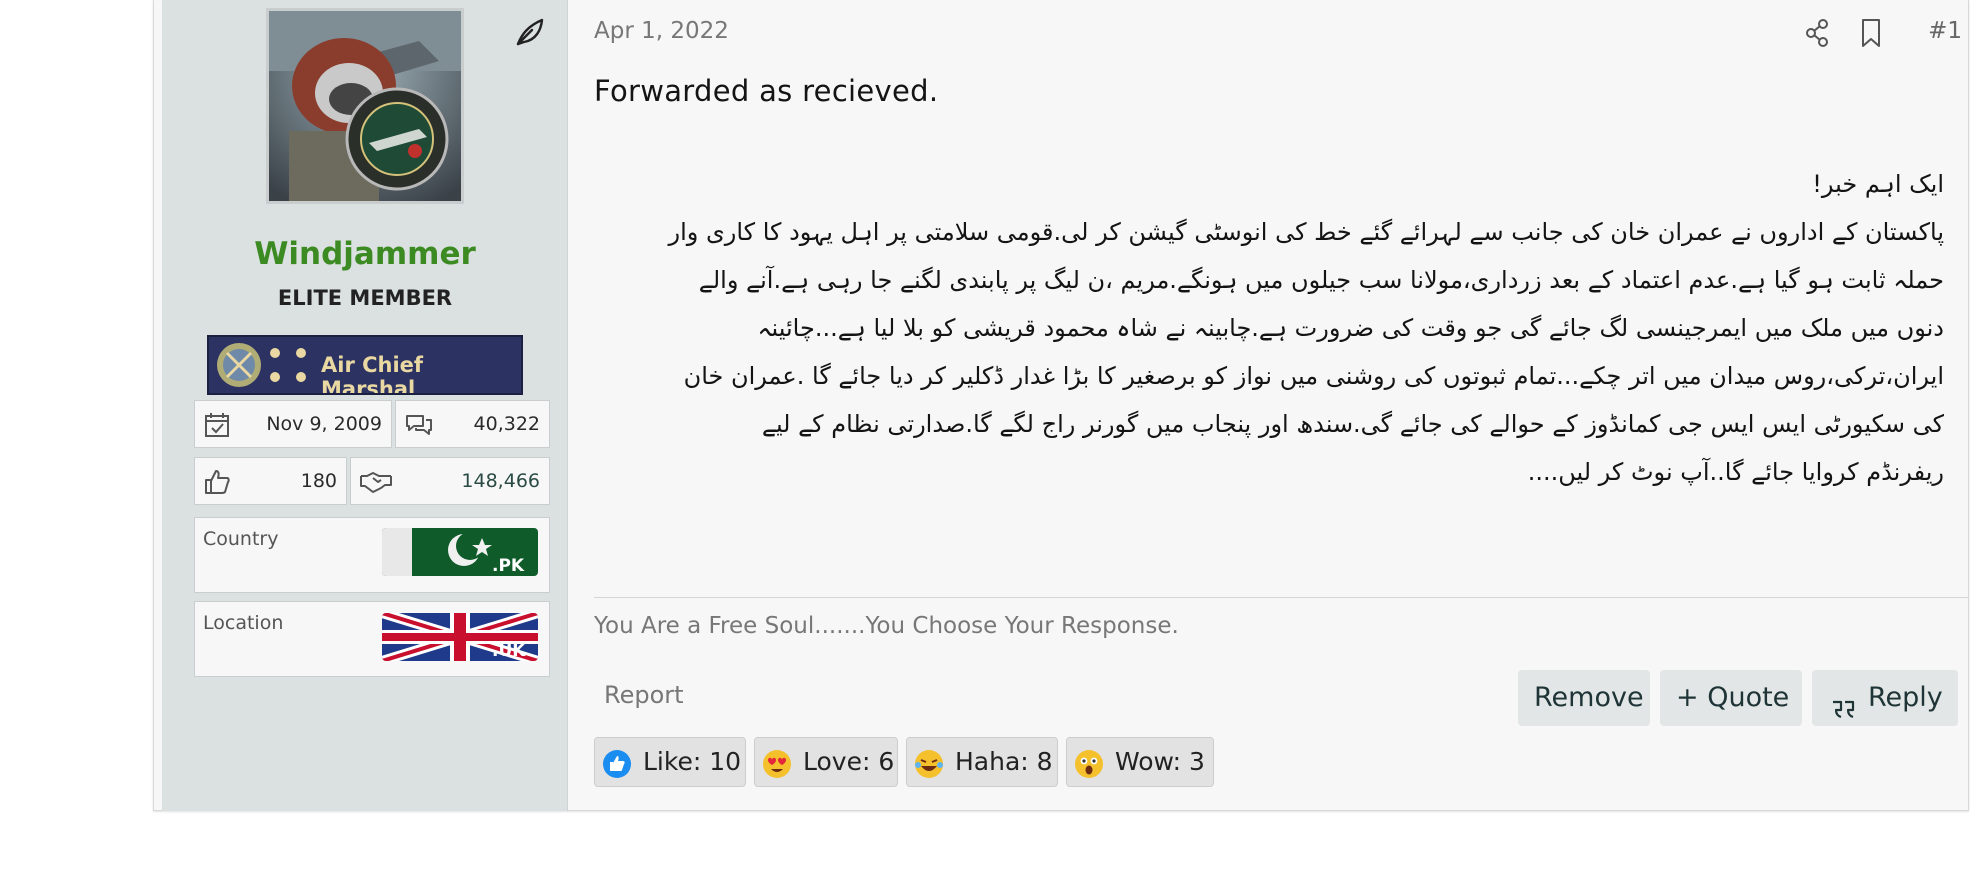 The height and width of the screenshot is (886, 1971). What do you see at coordinates (530, 32) in the screenshot?
I see `leaf-icon` at bounding box center [530, 32].